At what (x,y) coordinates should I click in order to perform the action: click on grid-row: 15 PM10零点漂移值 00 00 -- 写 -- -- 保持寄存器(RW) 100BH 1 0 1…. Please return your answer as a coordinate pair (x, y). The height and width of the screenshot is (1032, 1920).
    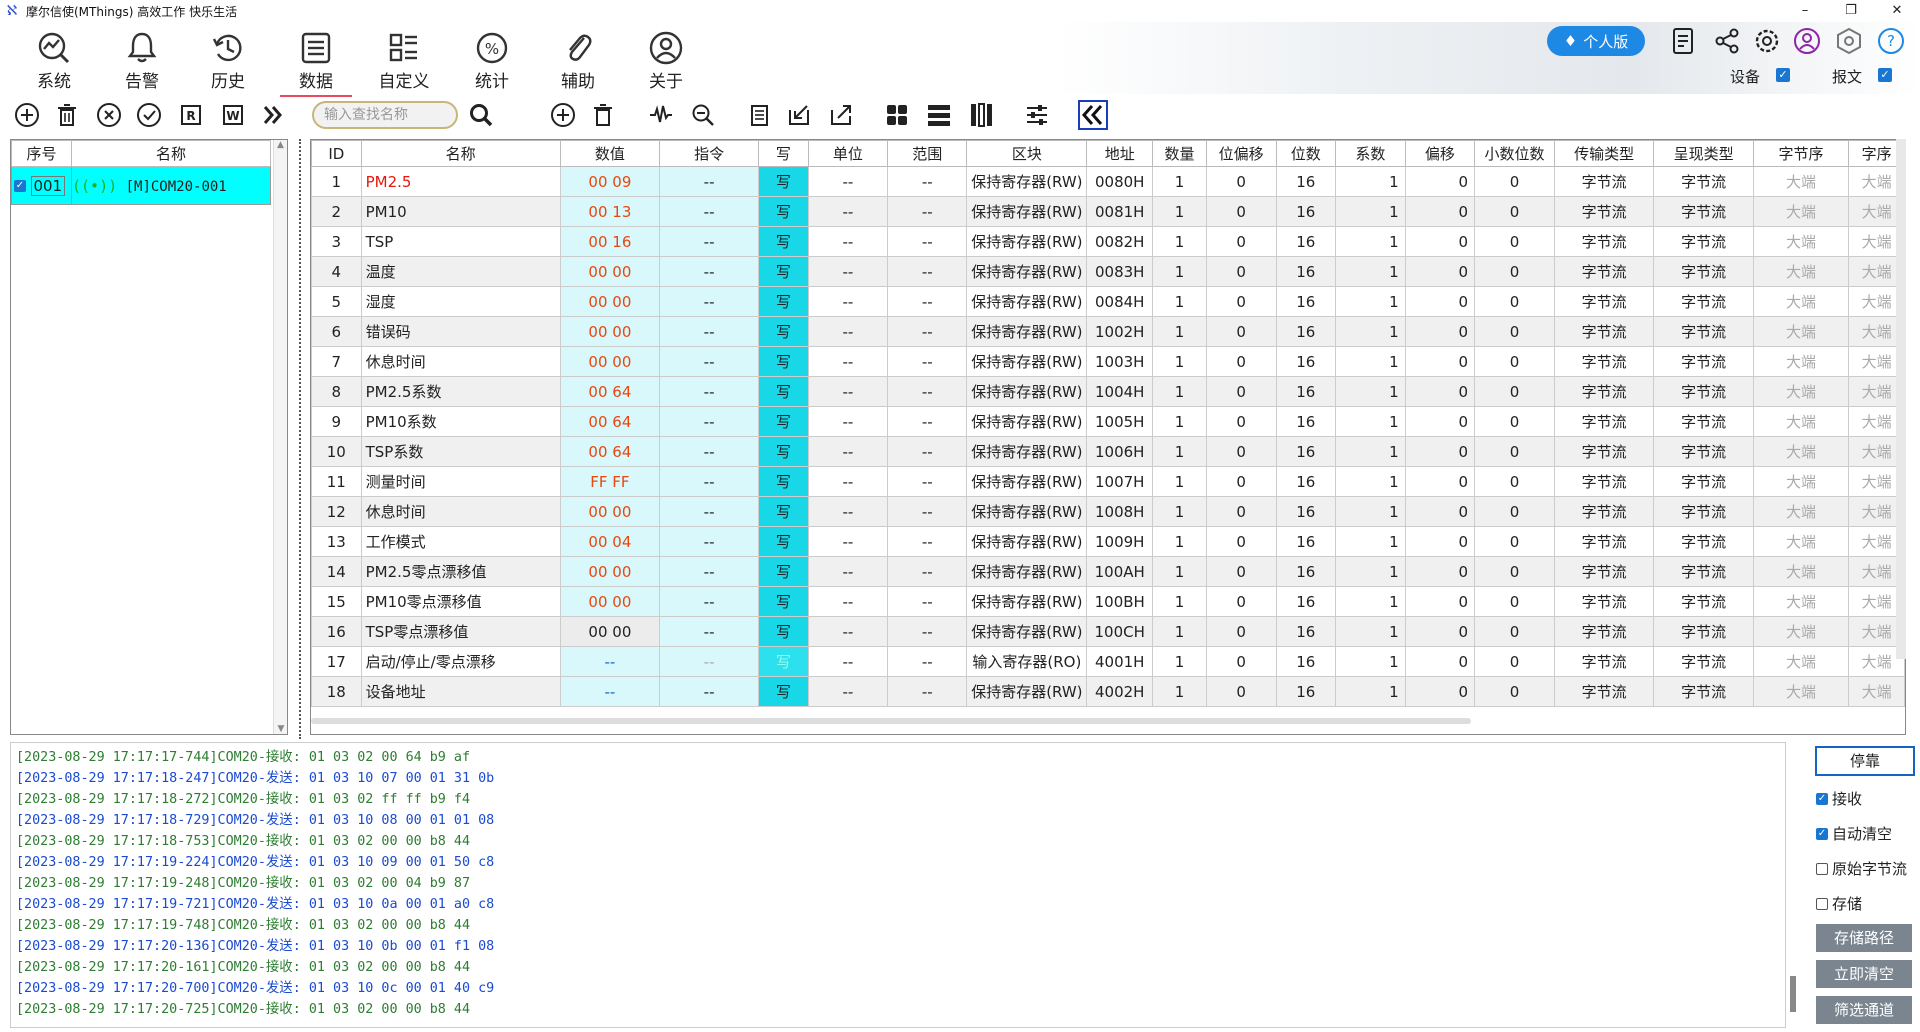
    Looking at the image, I should click on (1108, 601).